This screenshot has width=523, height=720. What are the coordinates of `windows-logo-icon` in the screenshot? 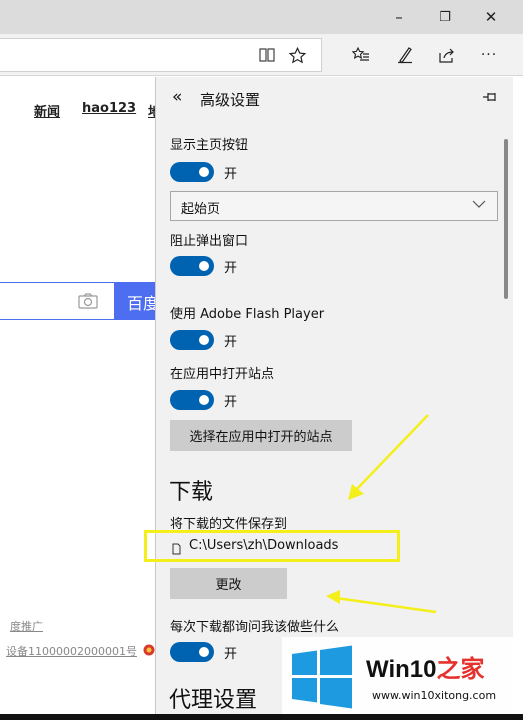 It's located at (322, 679).